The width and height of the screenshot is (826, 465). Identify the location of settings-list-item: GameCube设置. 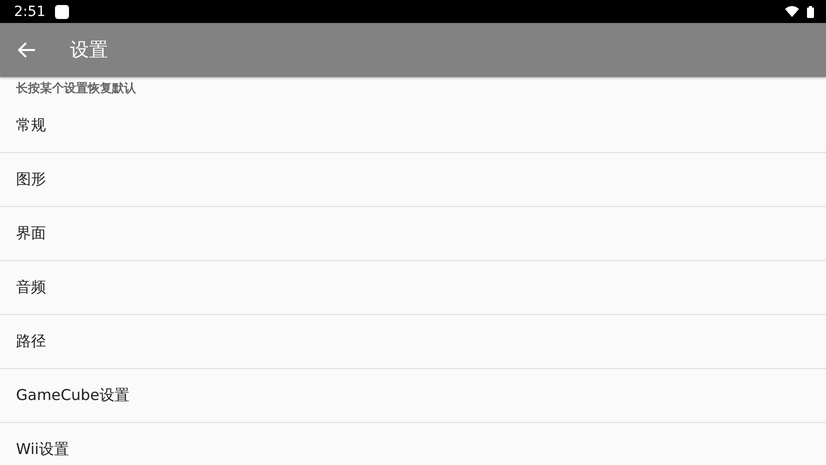
(413, 396).